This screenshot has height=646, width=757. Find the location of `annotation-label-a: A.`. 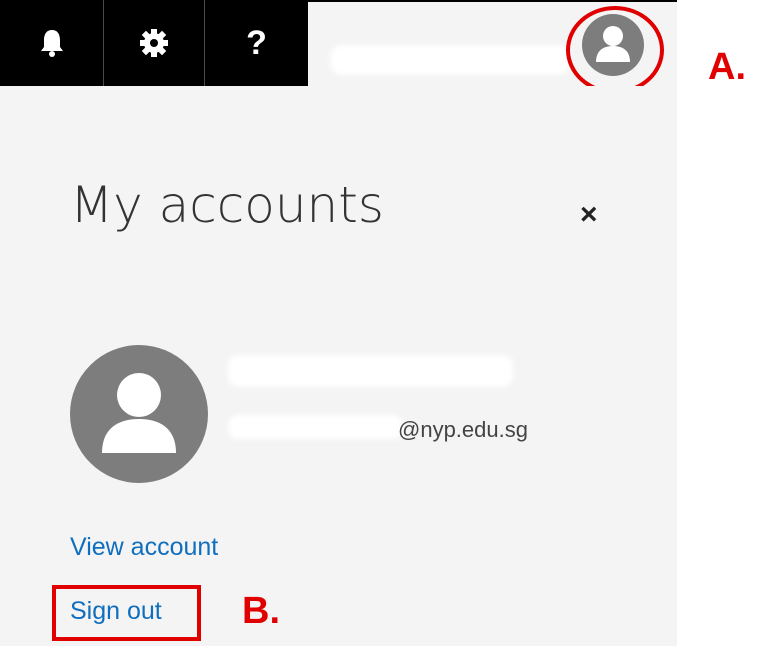

annotation-label-a: A. is located at coordinates (727, 67).